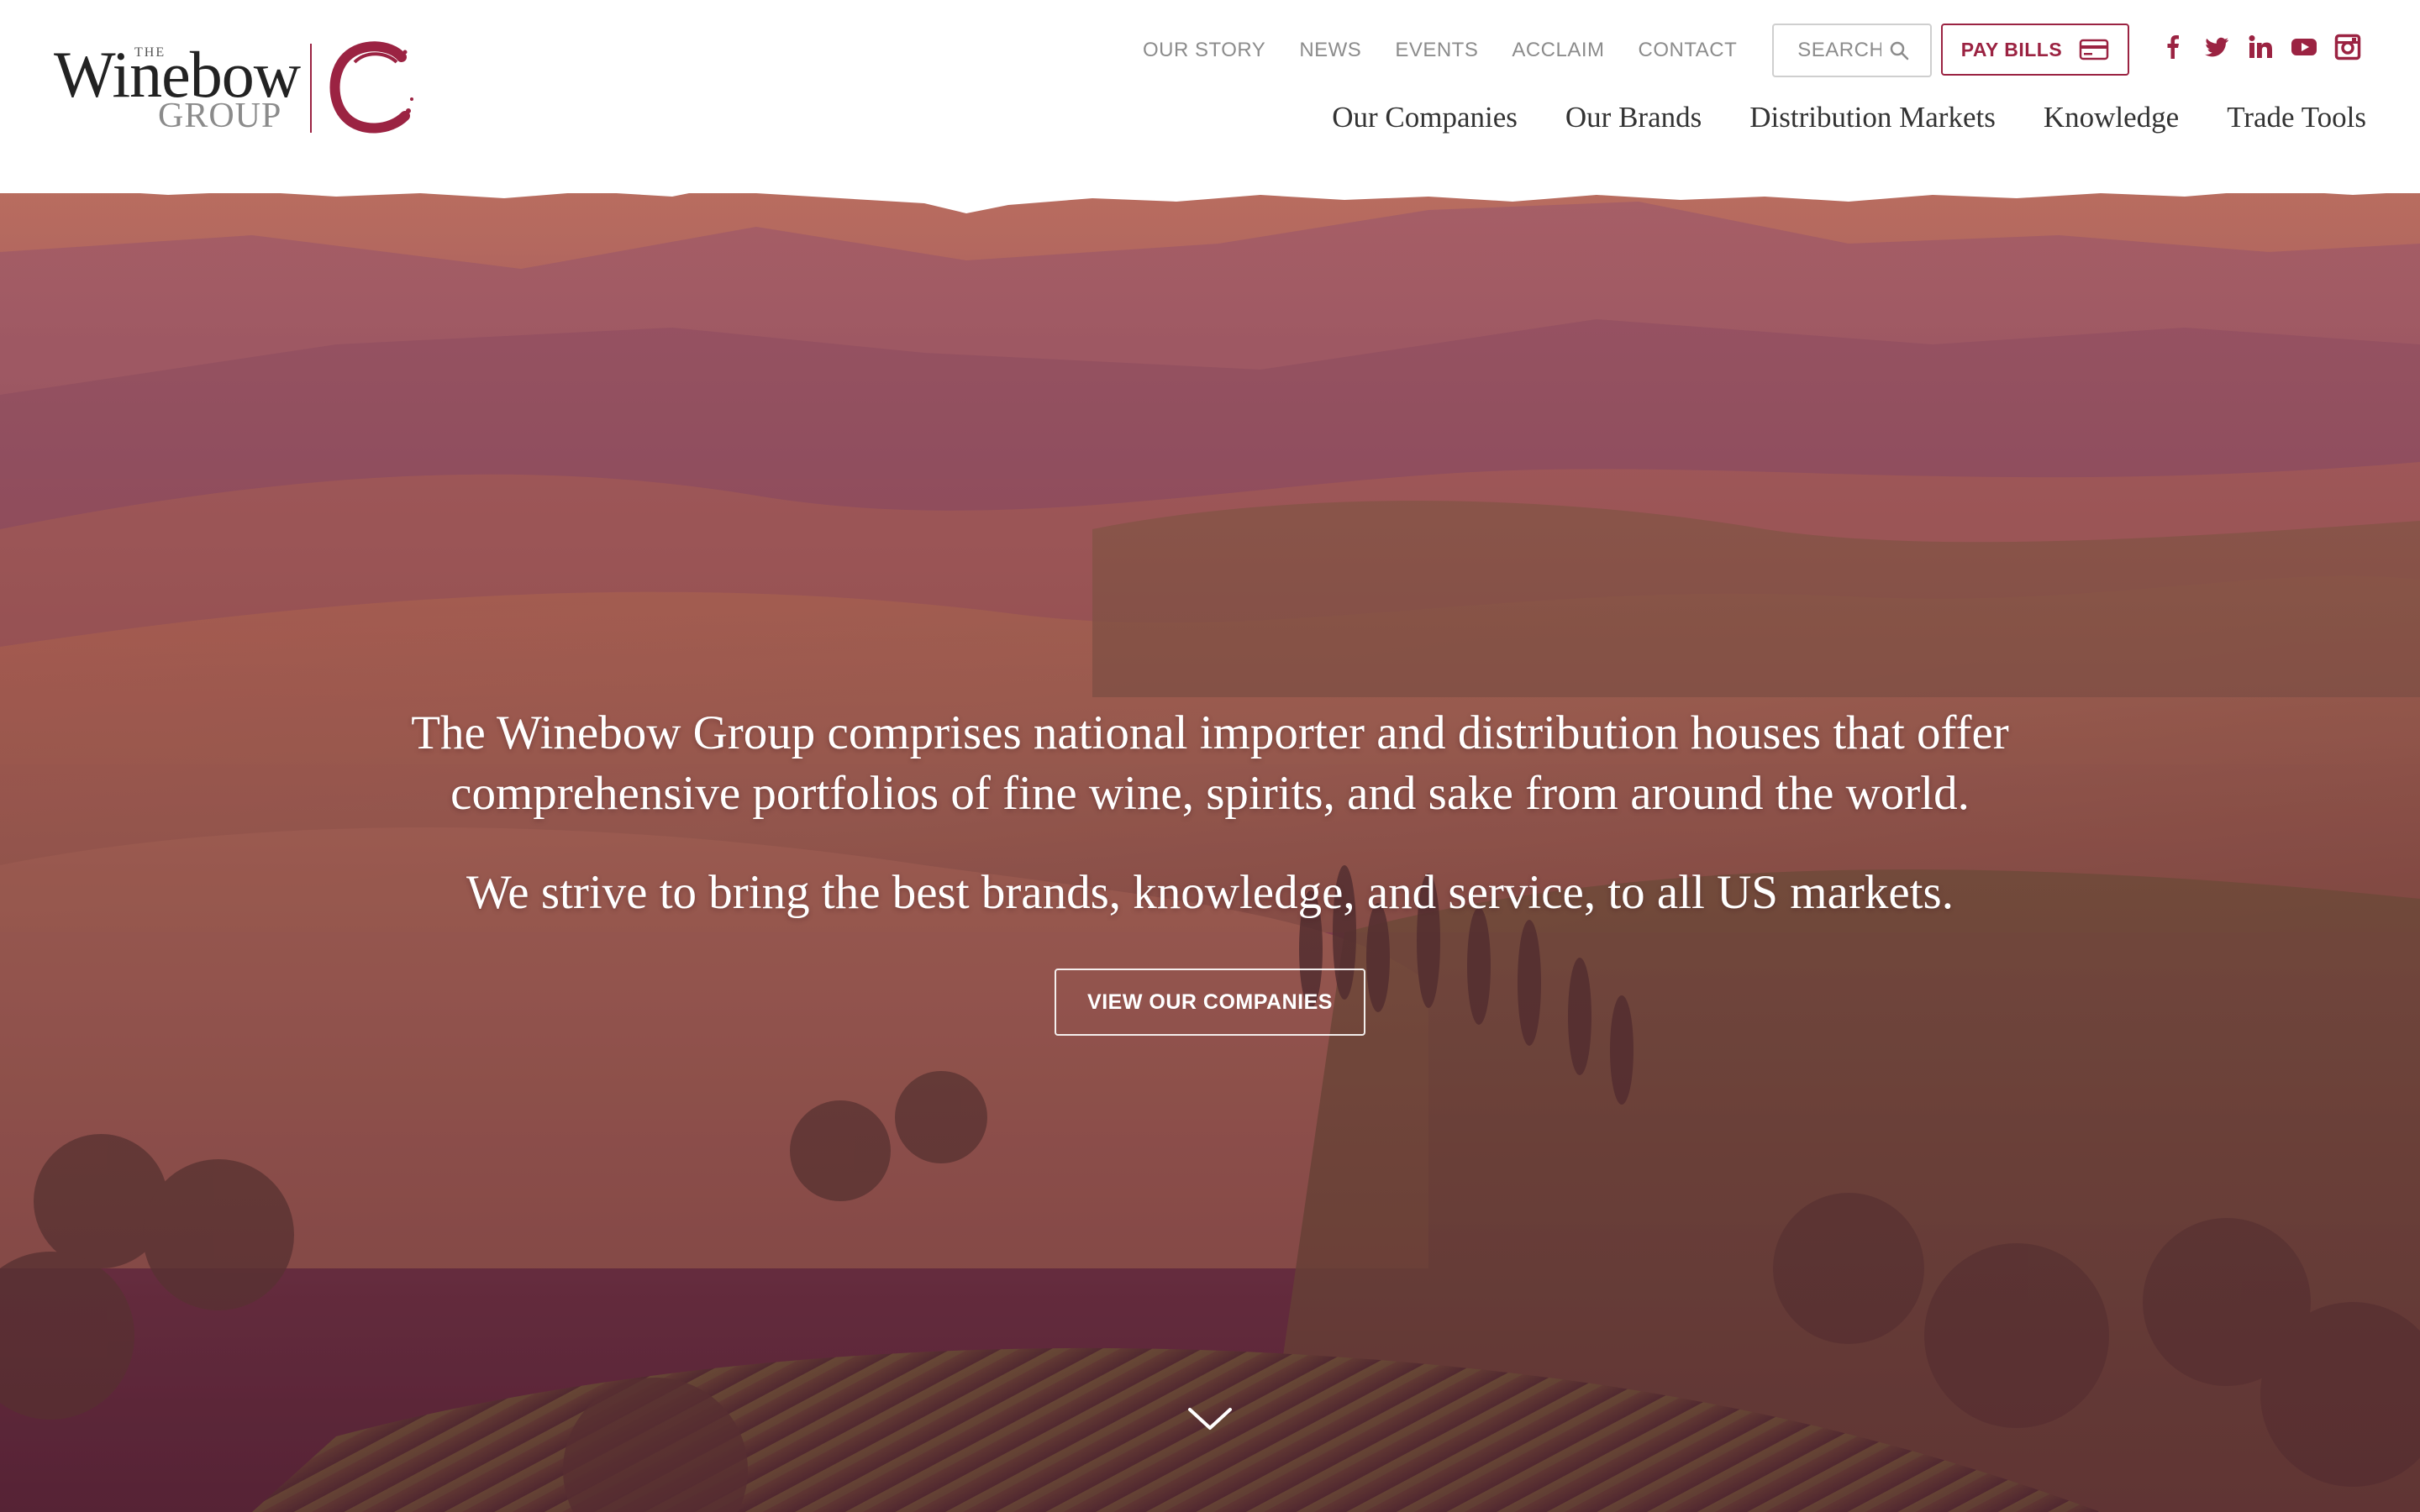 Image resolution: width=2420 pixels, height=1512 pixels. I want to click on view-our-companies-label: VIEW OUR COMPANIES, so click(1210, 1002).